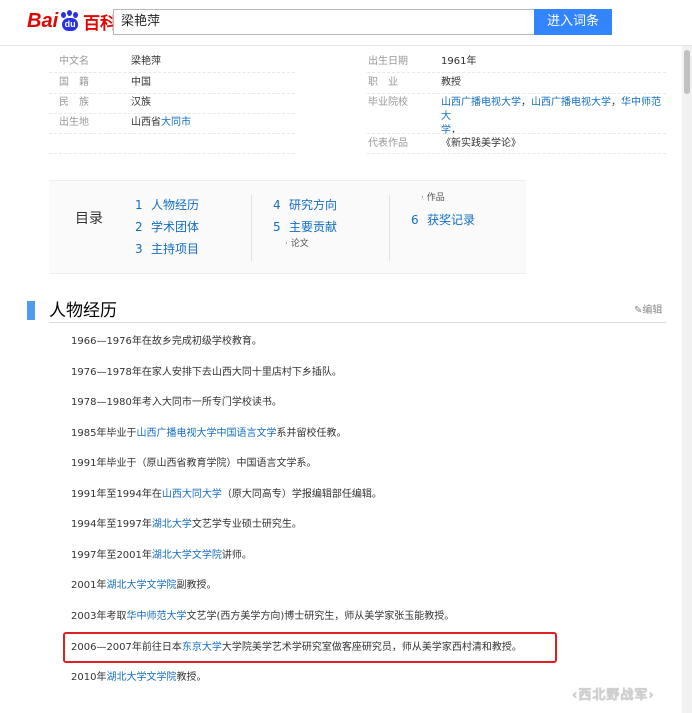 This screenshot has height=713, width=692. I want to click on paragraph-text: 系并留校任教。, so click(311, 433).